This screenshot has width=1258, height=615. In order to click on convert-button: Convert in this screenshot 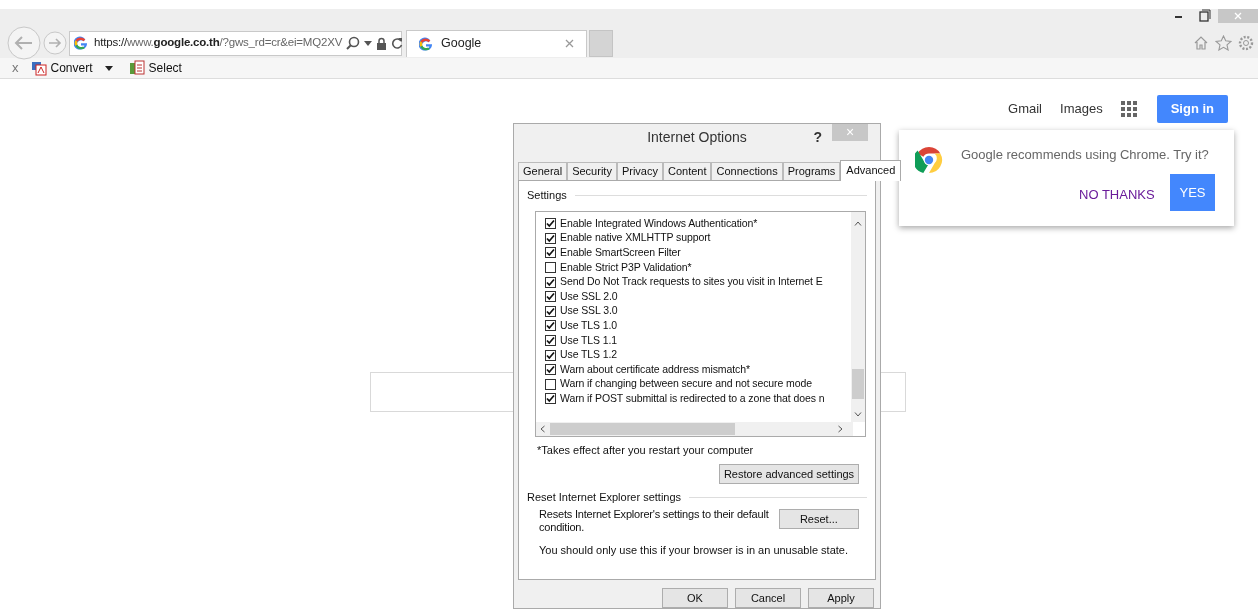, I will do `click(71, 68)`.